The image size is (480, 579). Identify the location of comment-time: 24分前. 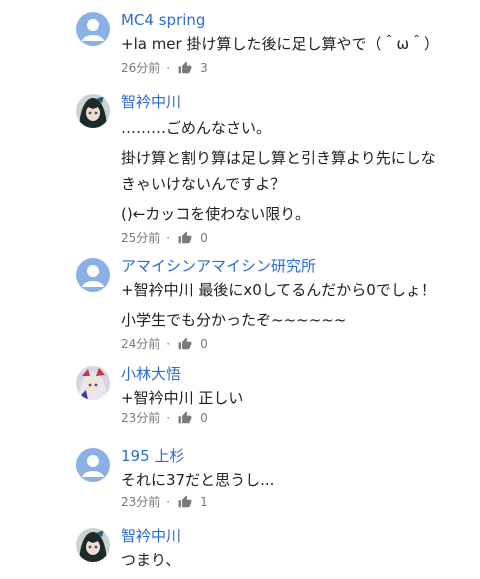
(141, 344).